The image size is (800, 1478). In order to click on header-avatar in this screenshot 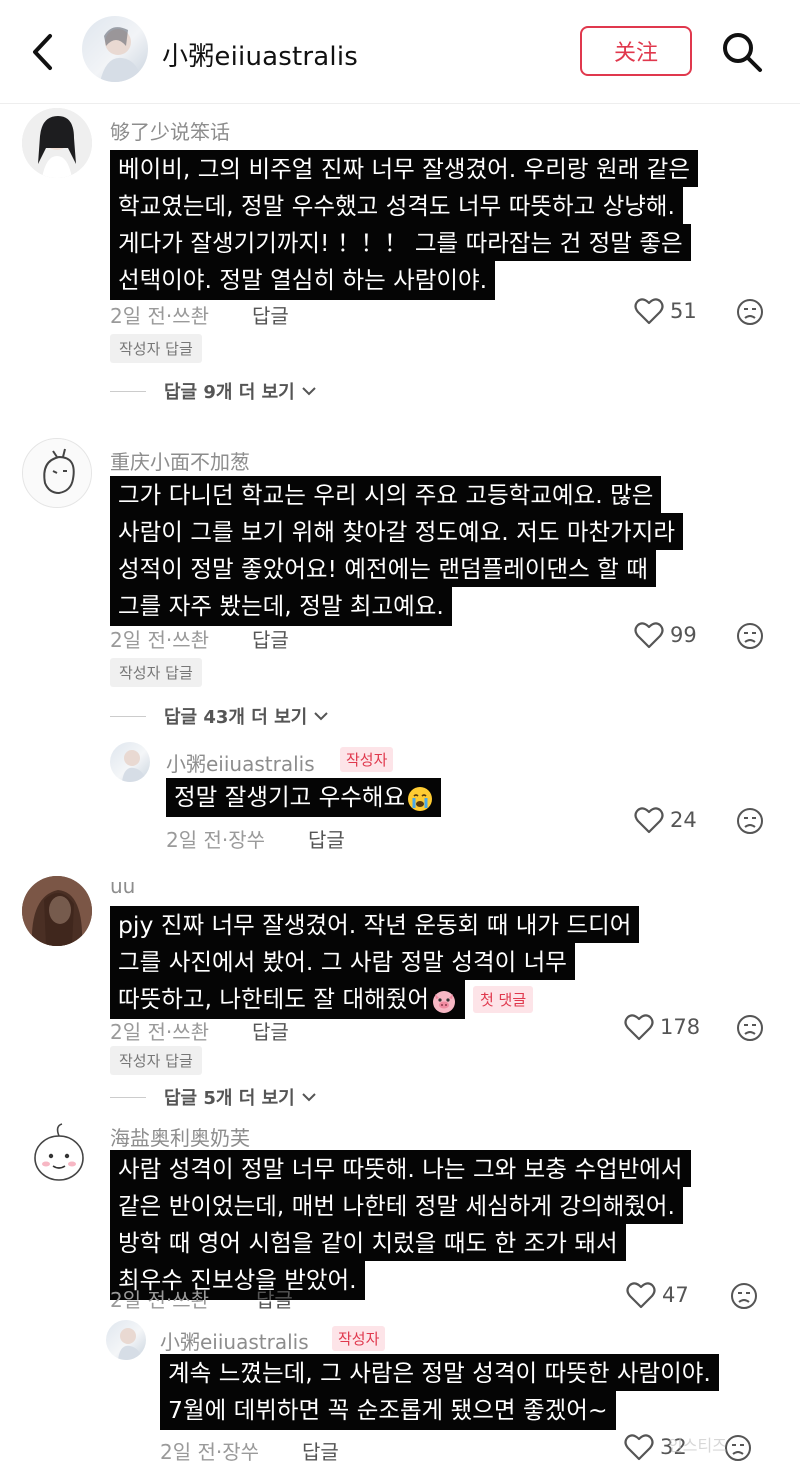, I will do `click(115, 49)`.